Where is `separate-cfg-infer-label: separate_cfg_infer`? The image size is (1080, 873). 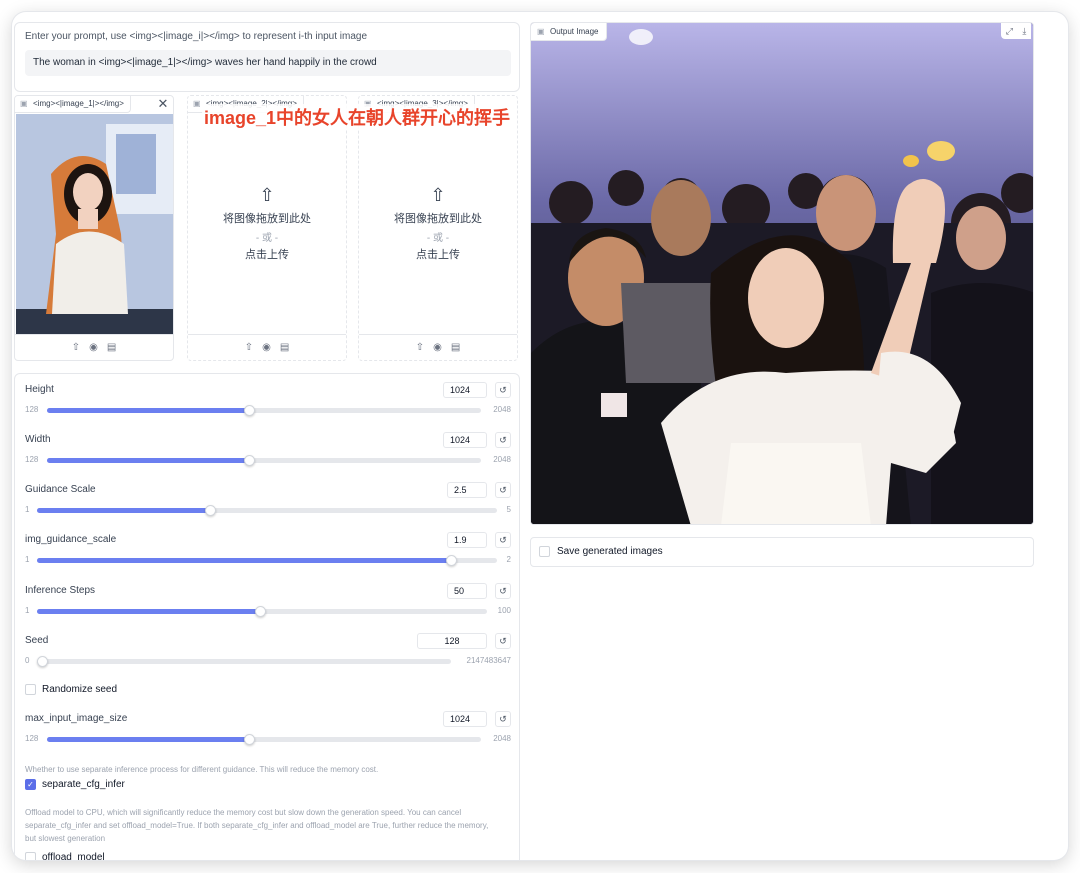 separate-cfg-infer-label: separate_cfg_infer is located at coordinates (83, 784).